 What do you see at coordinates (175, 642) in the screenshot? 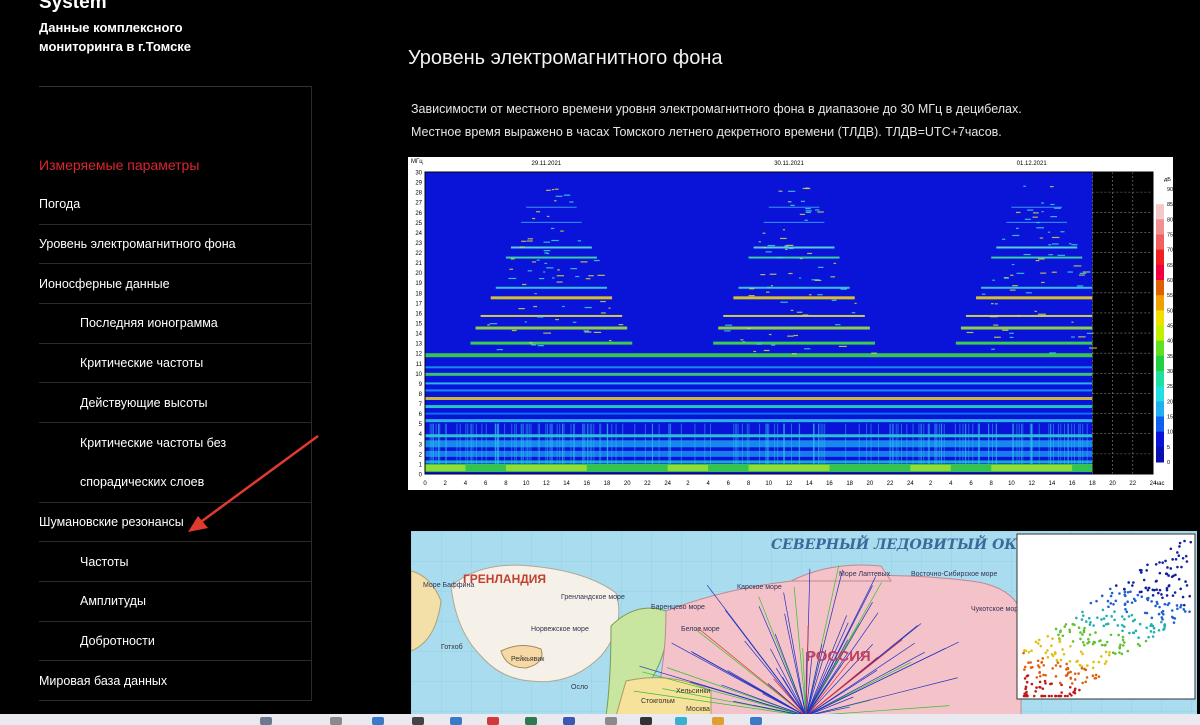
I see `nav-item-q-factors: Добротности` at bounding box center [175, 642].